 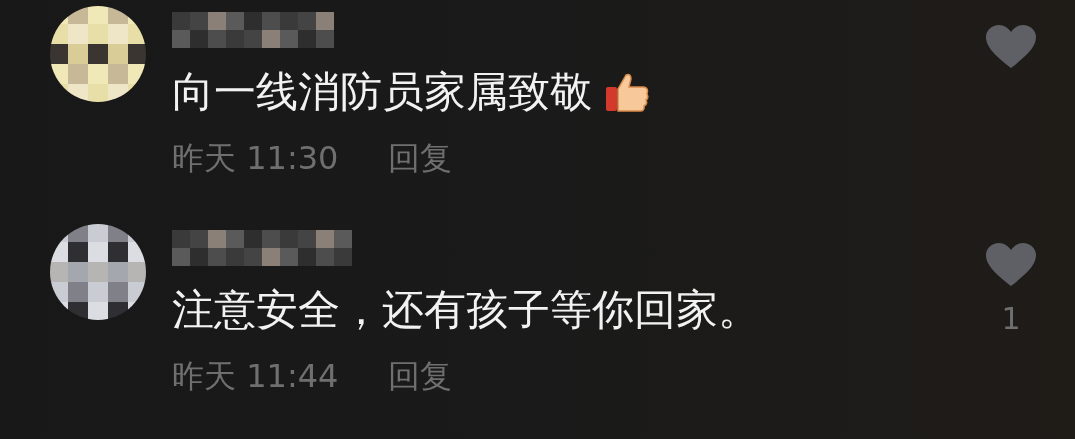 I want to click on comment-time: 昨天 11:44, so click(x=255, y=377).